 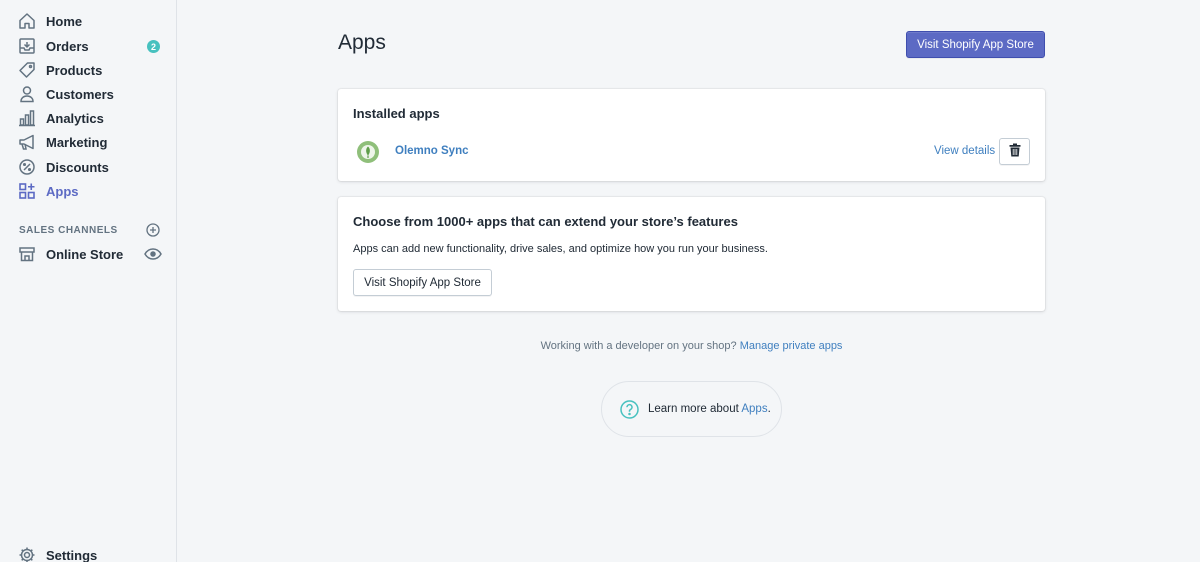 What do you see at coordinates (691, 135) in the screenshot?
I see `installed-apps-card: Installed apps Olemno Sync View details` at bounding box center [691, 135].